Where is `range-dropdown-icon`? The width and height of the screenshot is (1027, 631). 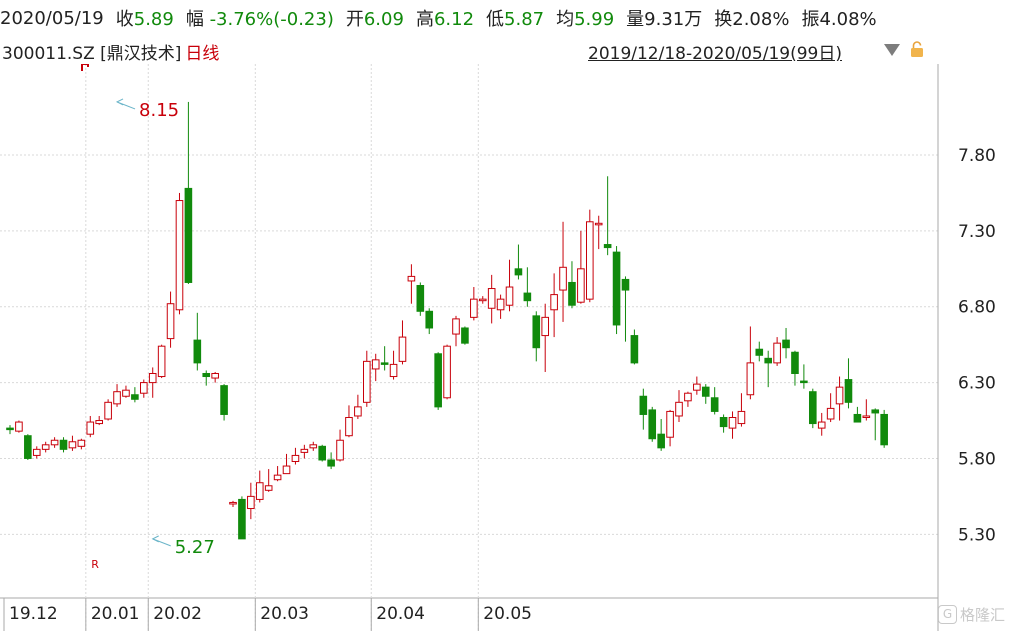
range-dropdown-icon is located at coordinates (892, 50).